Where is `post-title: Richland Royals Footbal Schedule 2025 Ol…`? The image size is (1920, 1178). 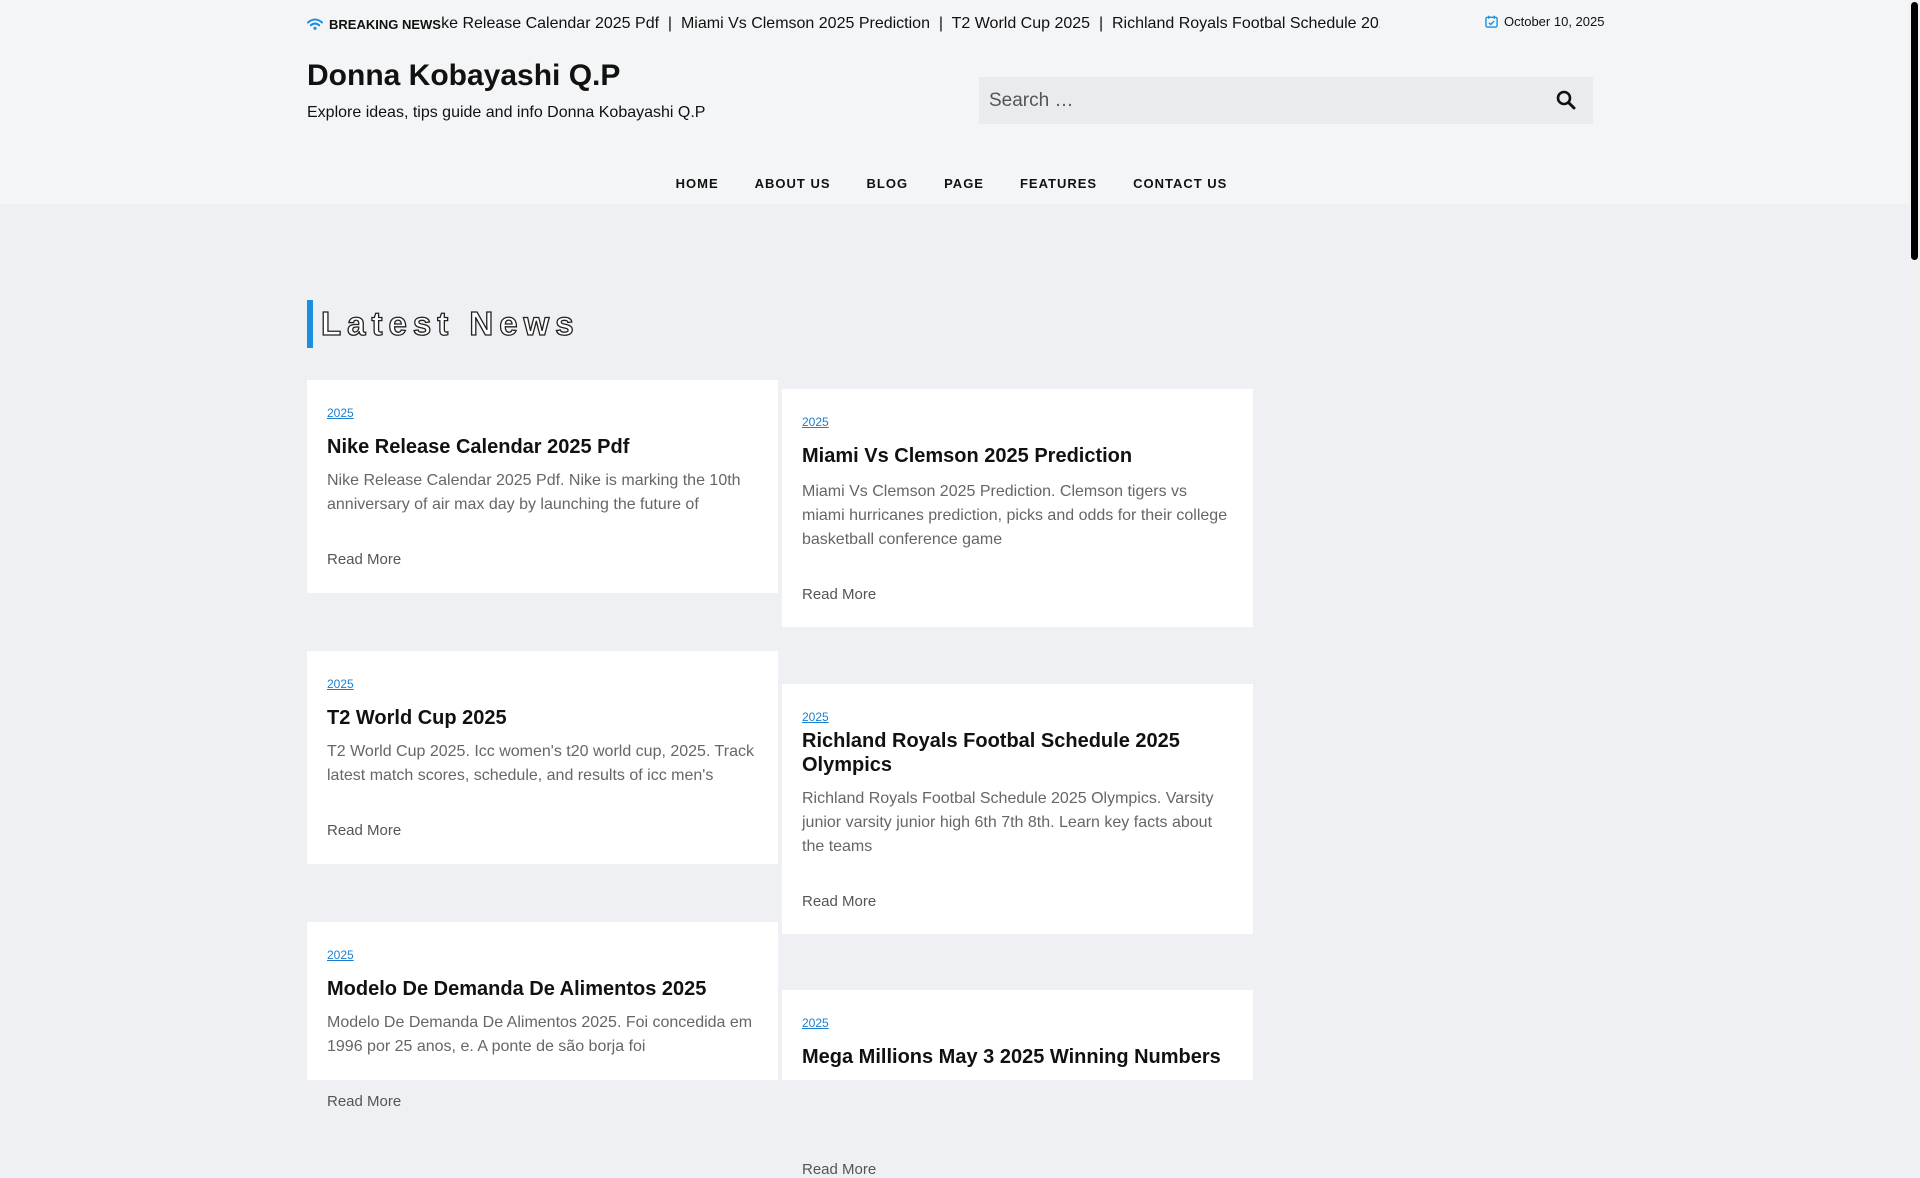 post-title: Richland Royals Footbal Schedule 2025 Ol… is located at coordinates (1018, 753).